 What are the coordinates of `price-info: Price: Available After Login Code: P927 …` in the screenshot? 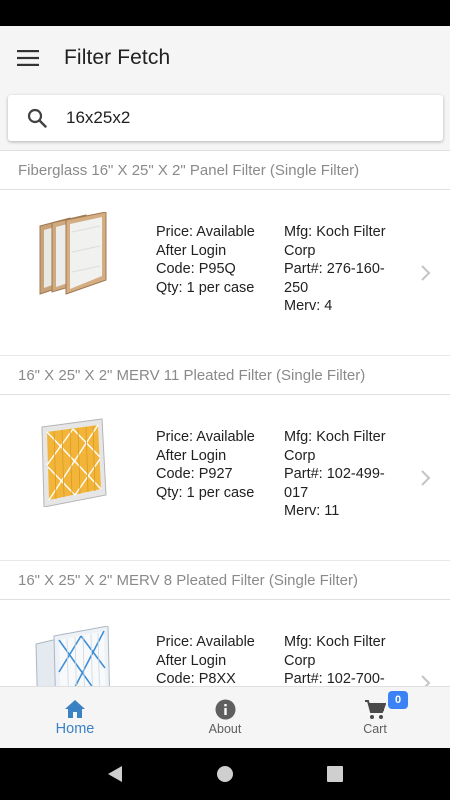 It's located at (216, 465).